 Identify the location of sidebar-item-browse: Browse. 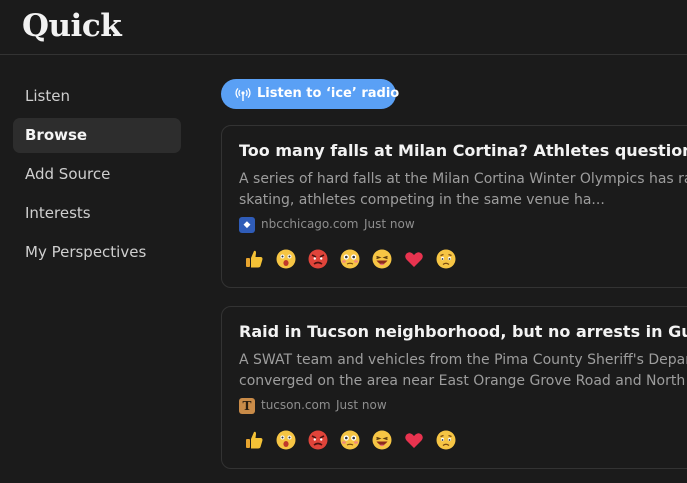
(97, 135).